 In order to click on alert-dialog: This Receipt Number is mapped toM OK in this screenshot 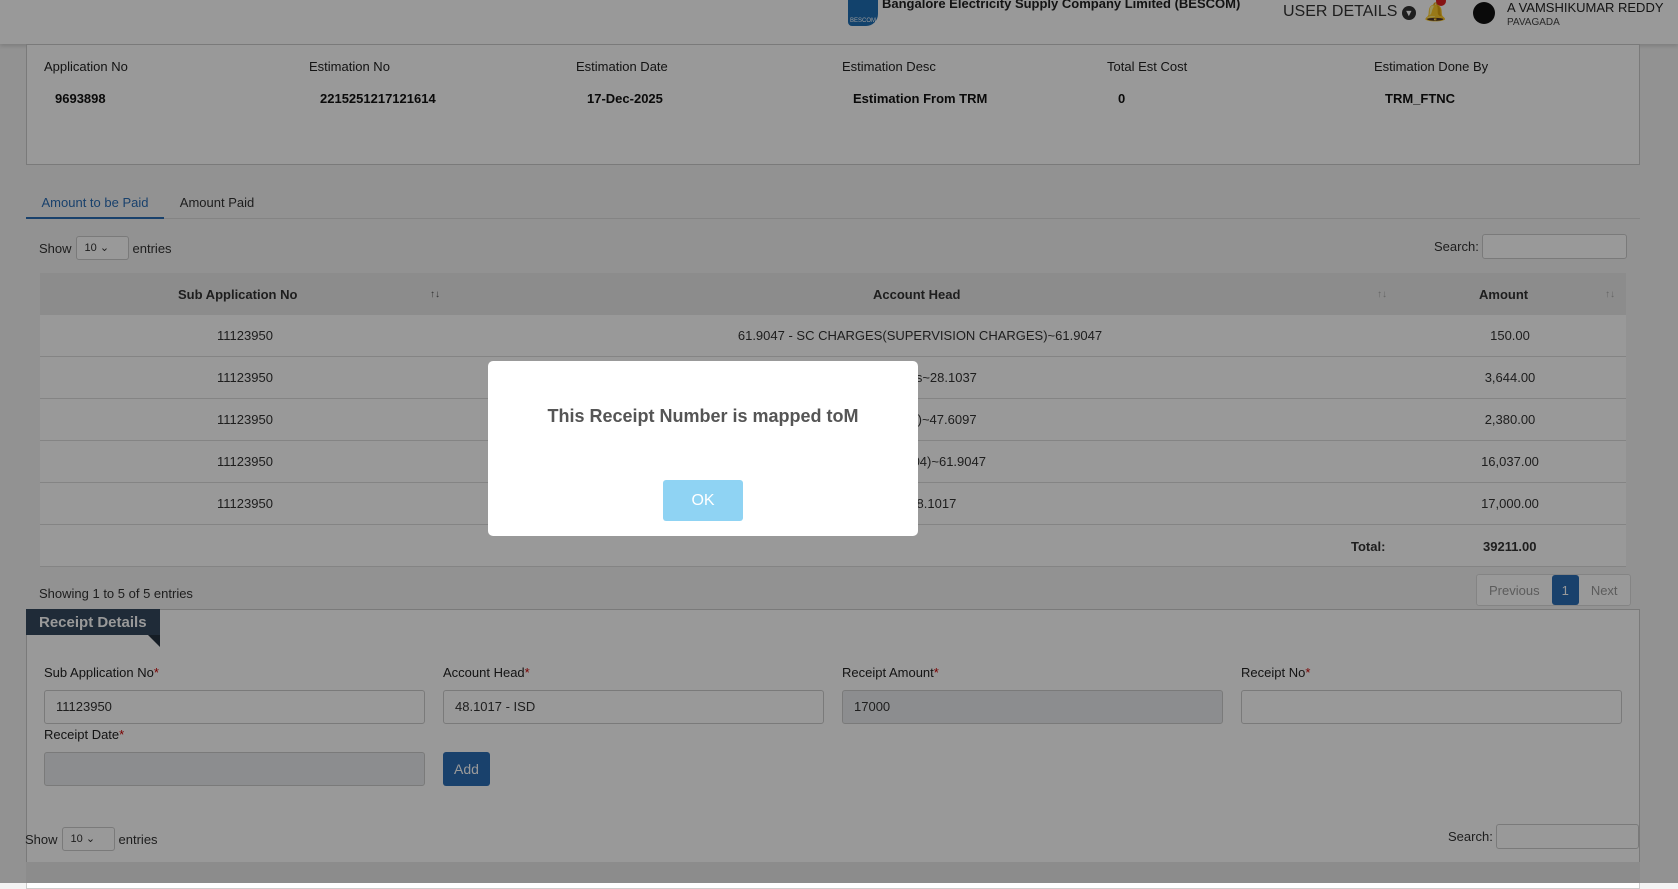, I will do `click(703, 448)`.